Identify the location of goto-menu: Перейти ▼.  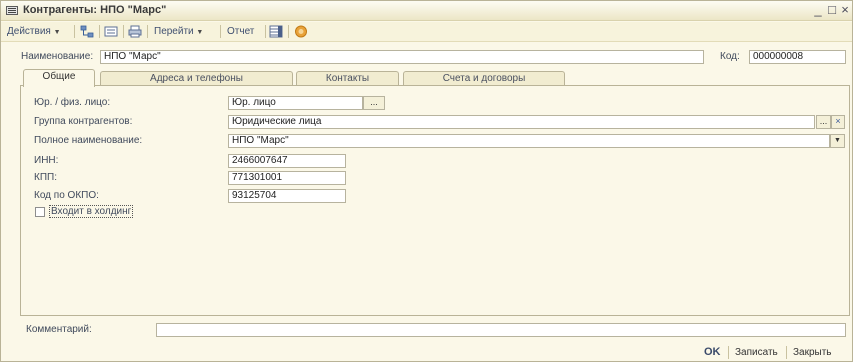
(178, 31).